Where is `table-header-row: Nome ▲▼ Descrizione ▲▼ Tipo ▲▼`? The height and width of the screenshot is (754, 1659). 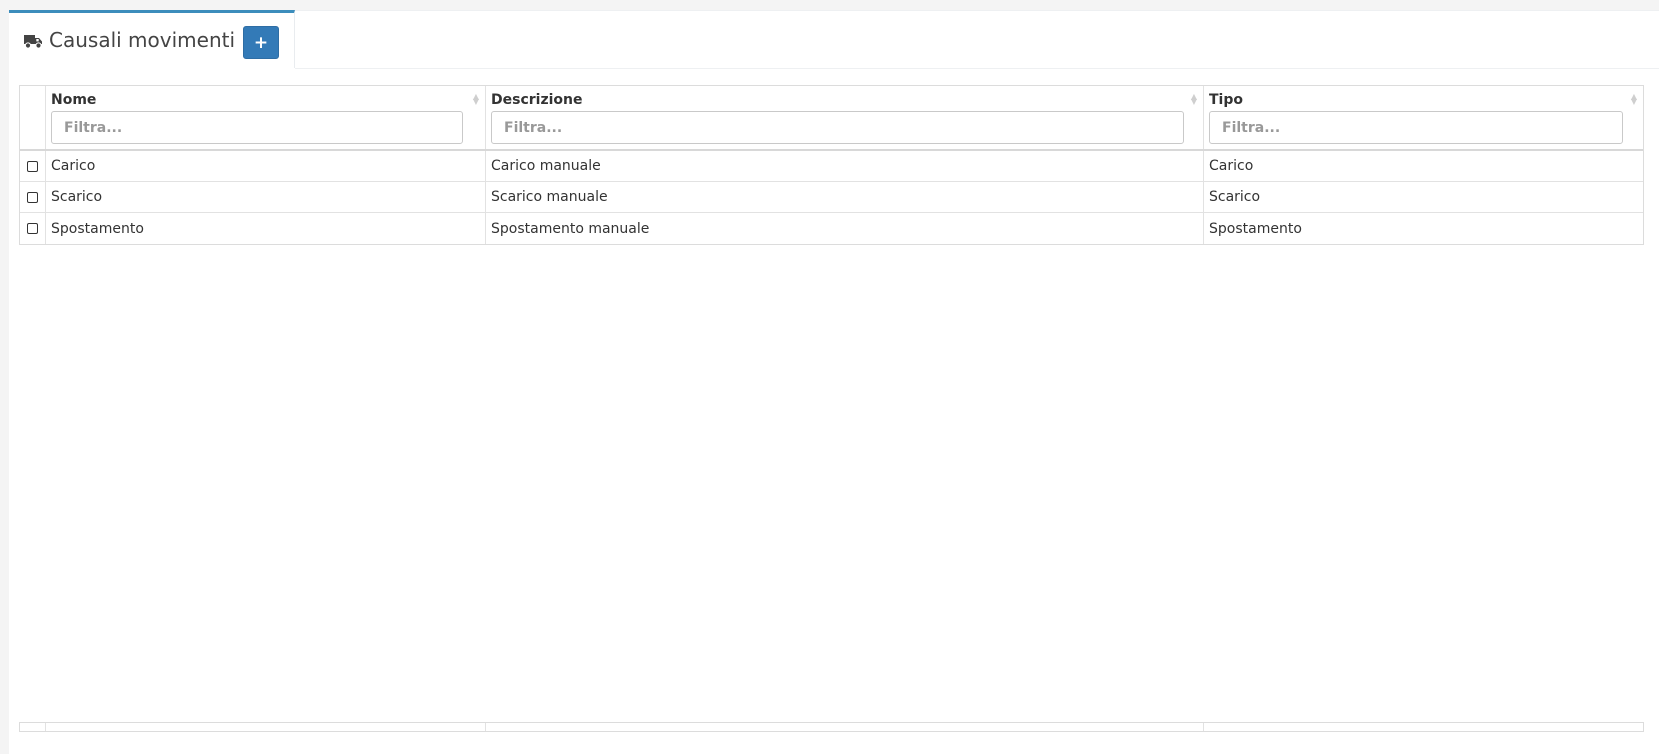
table-header-row: Nome ▲▼ Descrizione ▲▼ Tipo ▲▼ is located at coordinates (831, 118).